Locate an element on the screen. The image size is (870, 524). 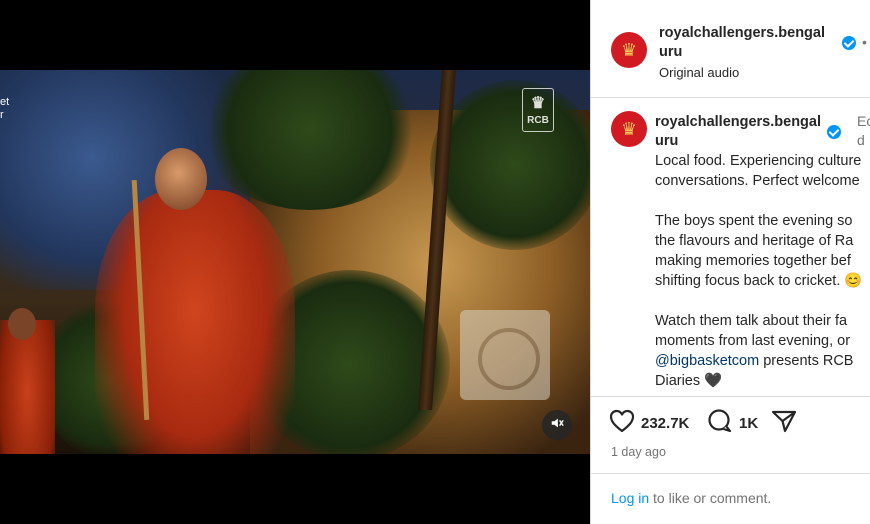
edited-label: Ec d is located at coordinates (863, 131).